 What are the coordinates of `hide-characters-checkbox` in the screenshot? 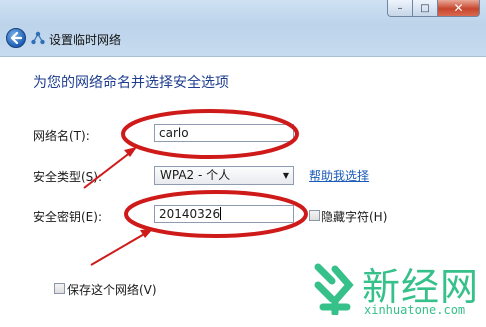 It's located at (314, 215).